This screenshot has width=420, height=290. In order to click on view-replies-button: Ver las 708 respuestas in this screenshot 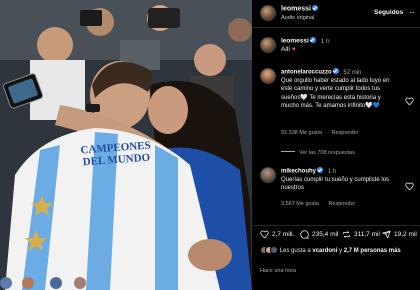, I will do `click(318, 153)`.